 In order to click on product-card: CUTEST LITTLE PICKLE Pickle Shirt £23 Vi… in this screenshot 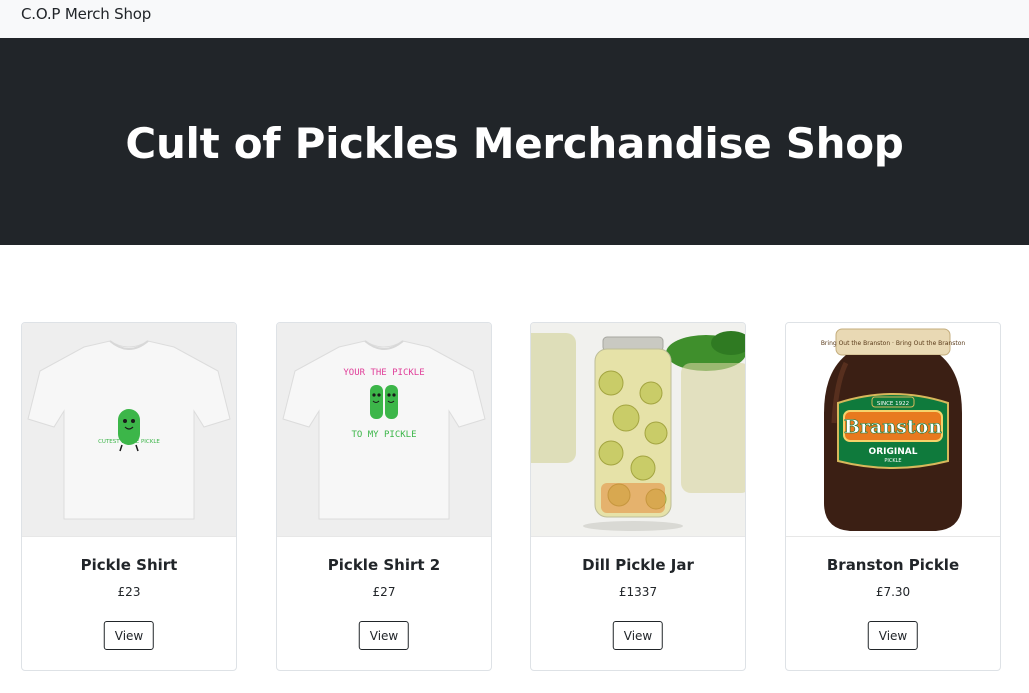, I will do `click(129, 496)`.